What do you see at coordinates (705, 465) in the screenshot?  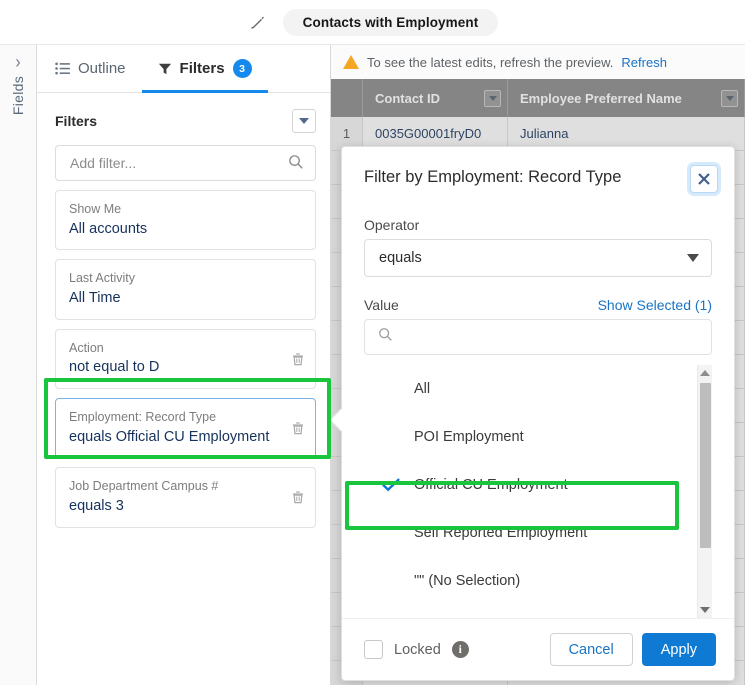 I see `scrollbar-thumb` at bounding box center [705, 465].